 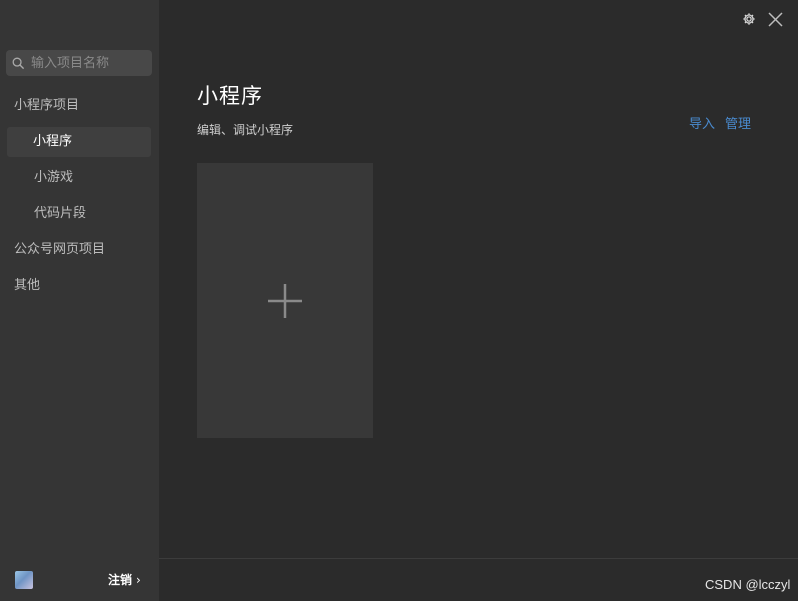 I want to click on logout-button: 注销 ›, so click(x=124, y=579).